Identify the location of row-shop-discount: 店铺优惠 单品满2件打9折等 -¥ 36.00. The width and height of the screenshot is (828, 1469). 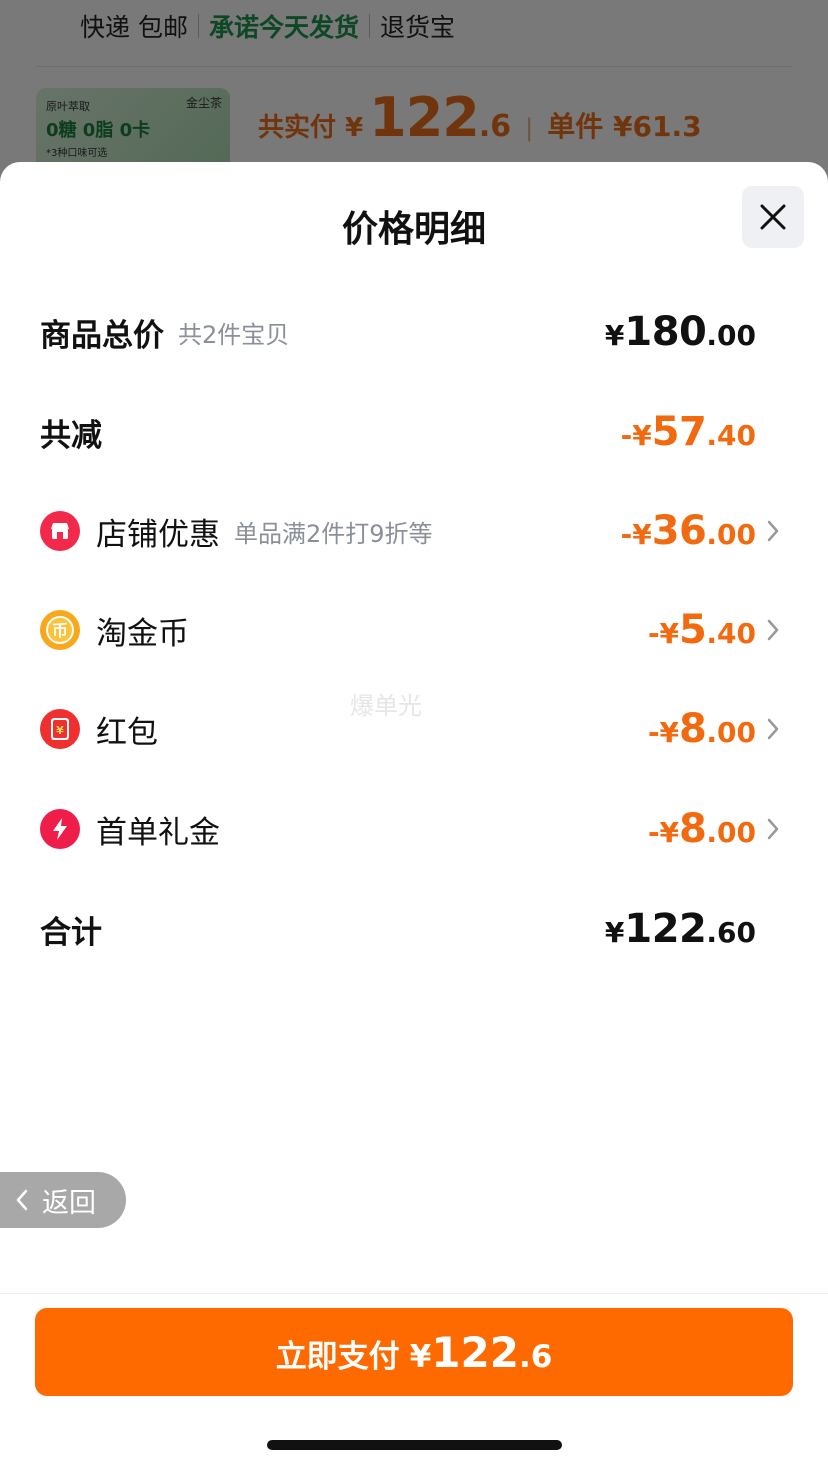
(414, 531).